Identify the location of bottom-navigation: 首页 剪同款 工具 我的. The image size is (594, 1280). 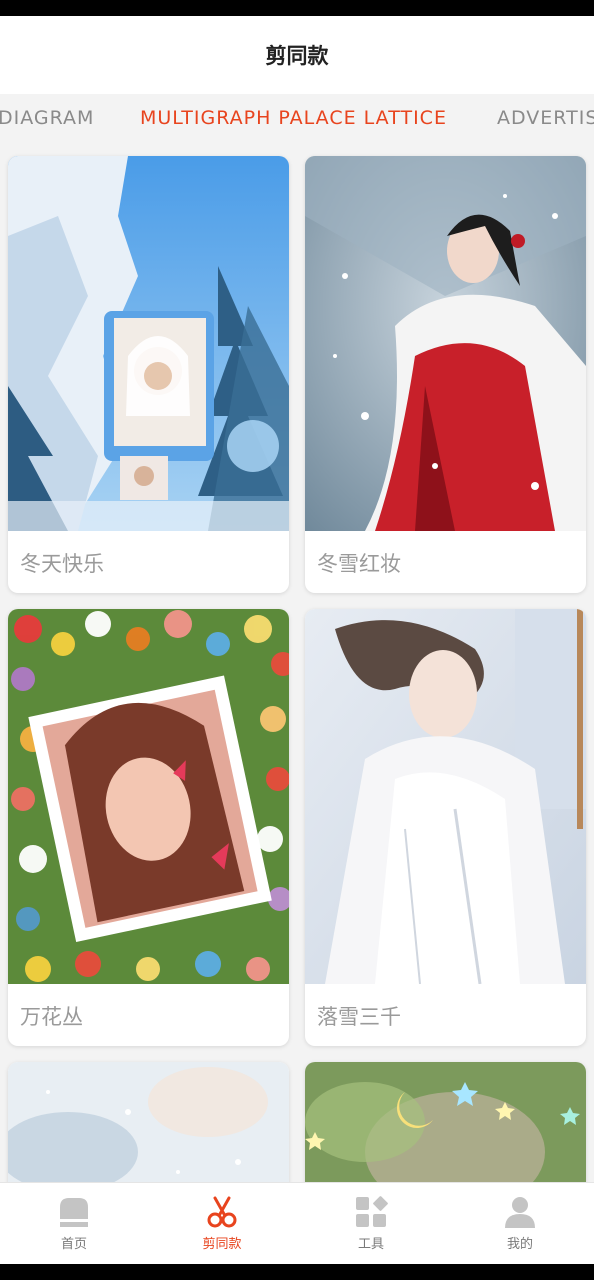
(297, 1223).